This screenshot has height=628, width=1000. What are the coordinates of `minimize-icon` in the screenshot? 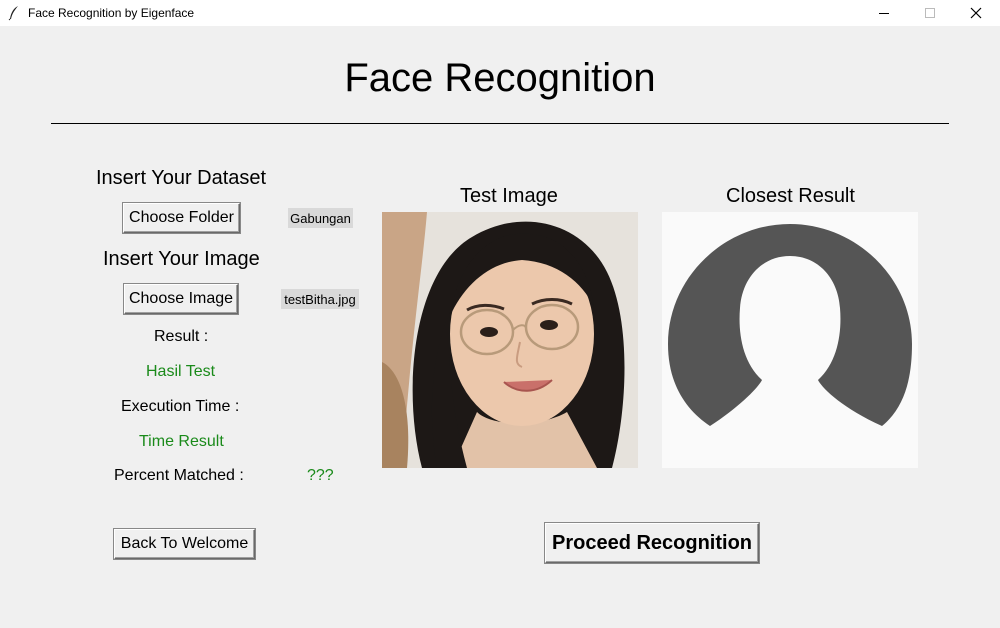 It's located at (884, 13).